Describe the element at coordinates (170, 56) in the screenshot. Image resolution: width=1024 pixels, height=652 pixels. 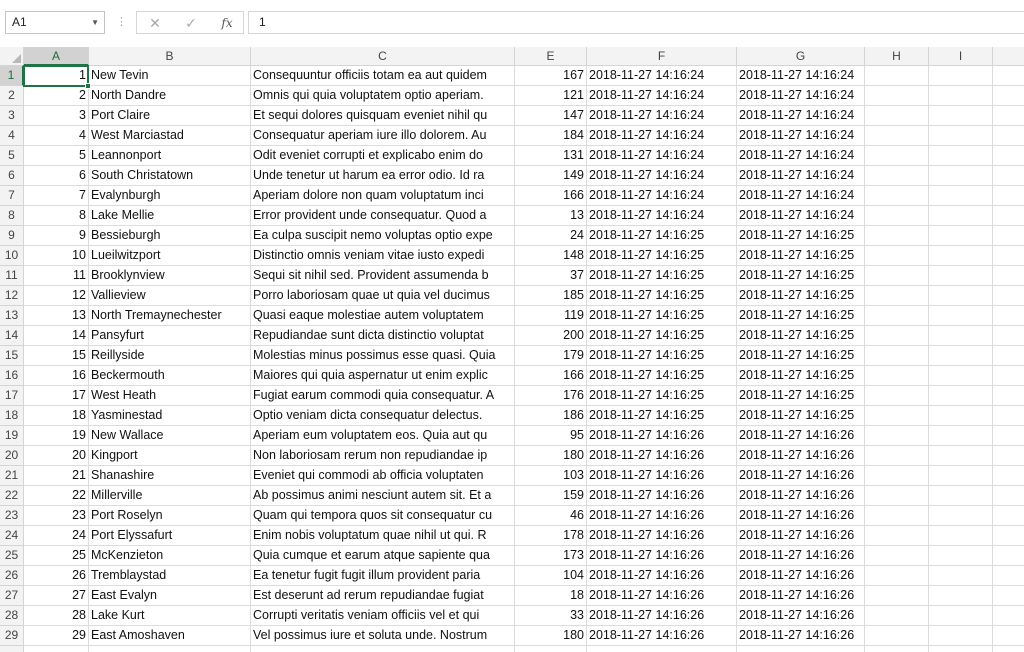
I see `column-header: B` at that location.